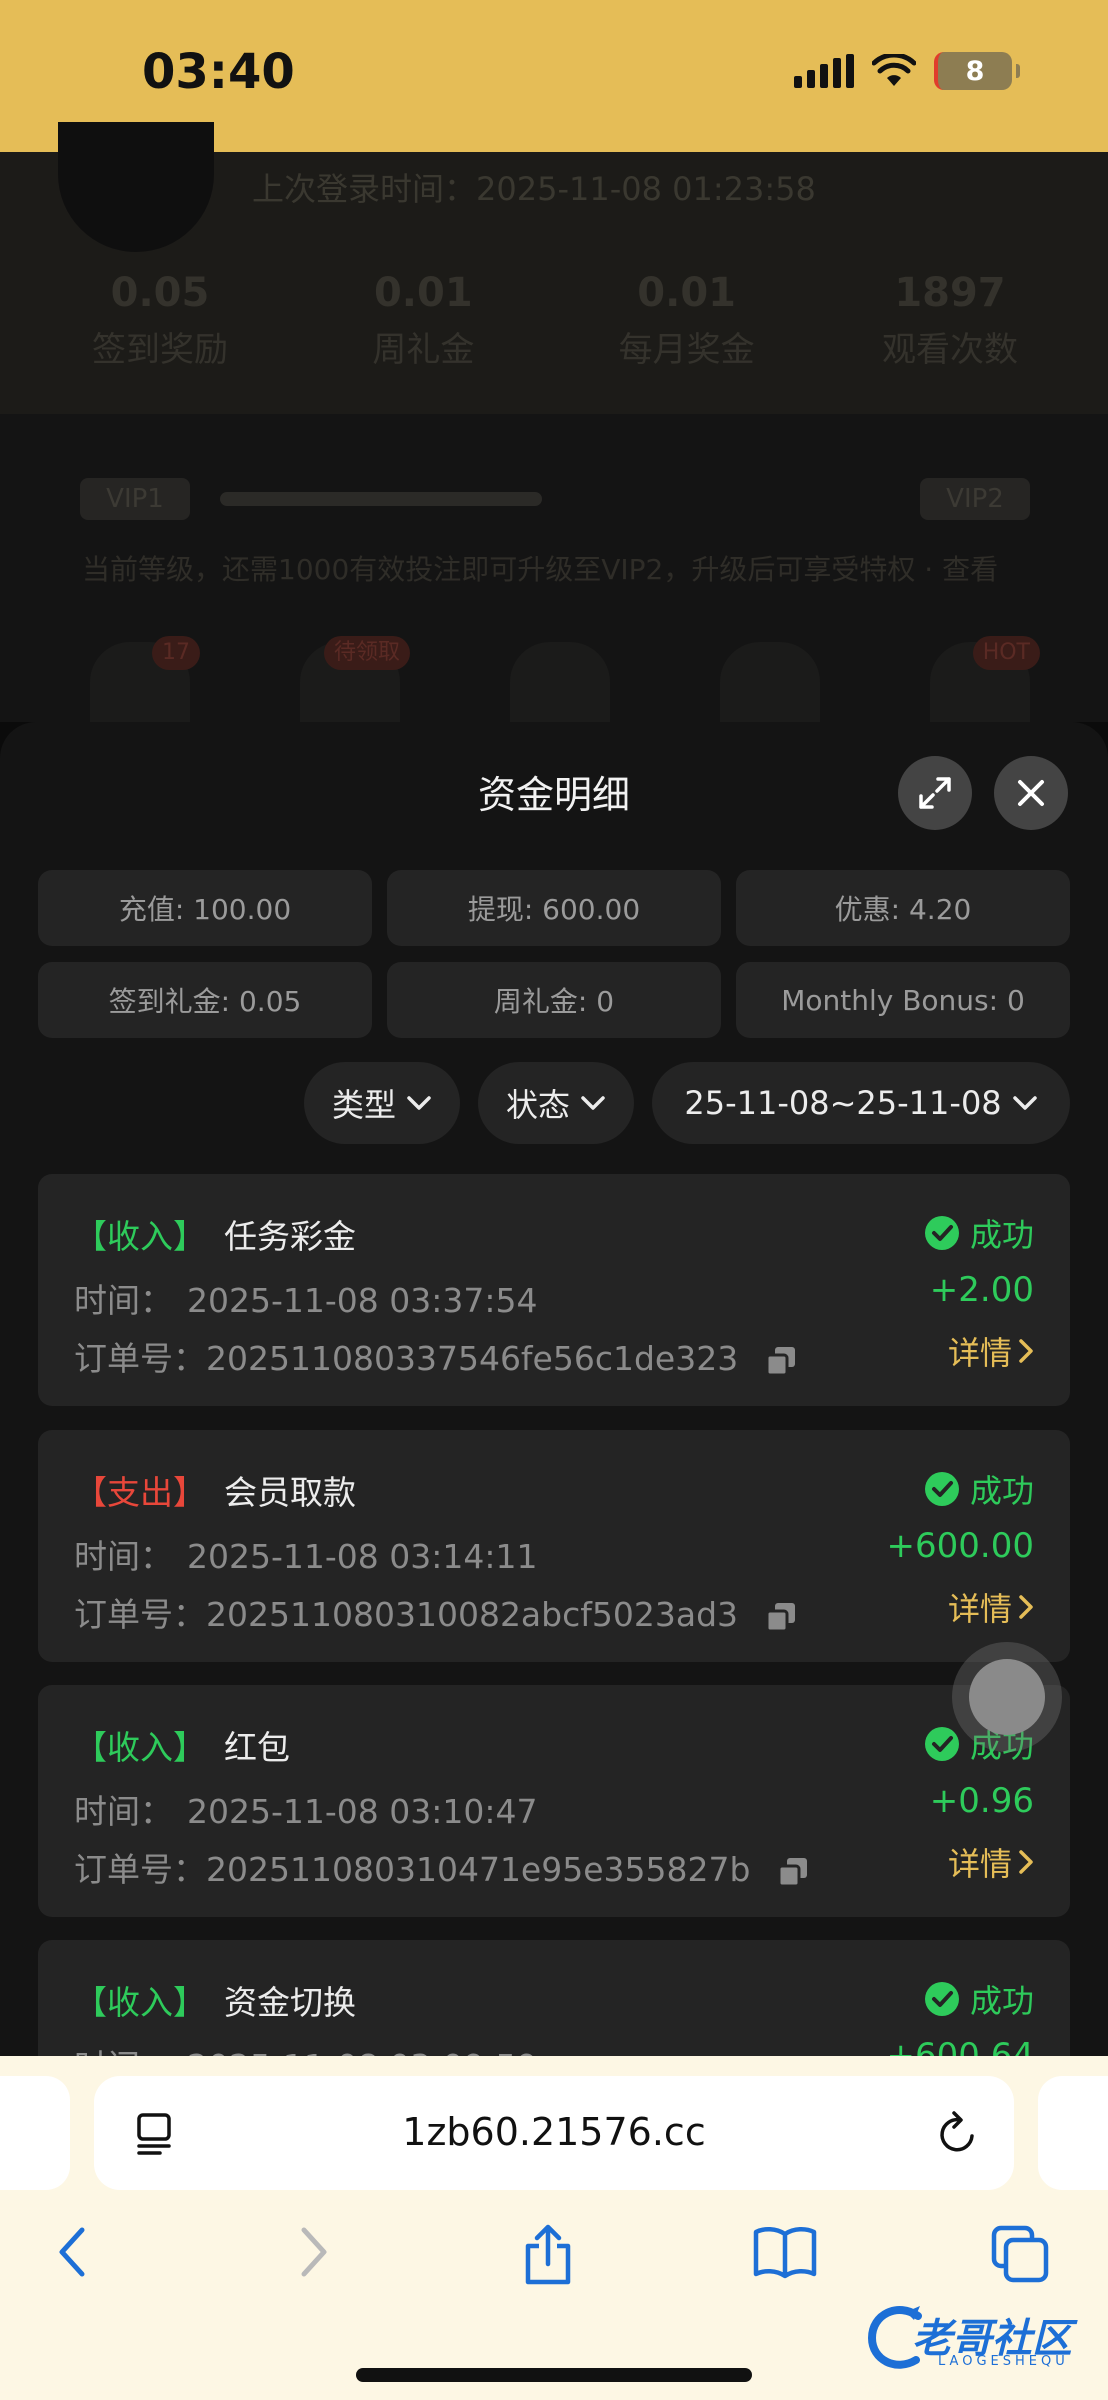 Image resolution: width=1108 pixels, height=2400 pixels. I want to click on record-heading: 【收入】 红包, so click(182, 1745).